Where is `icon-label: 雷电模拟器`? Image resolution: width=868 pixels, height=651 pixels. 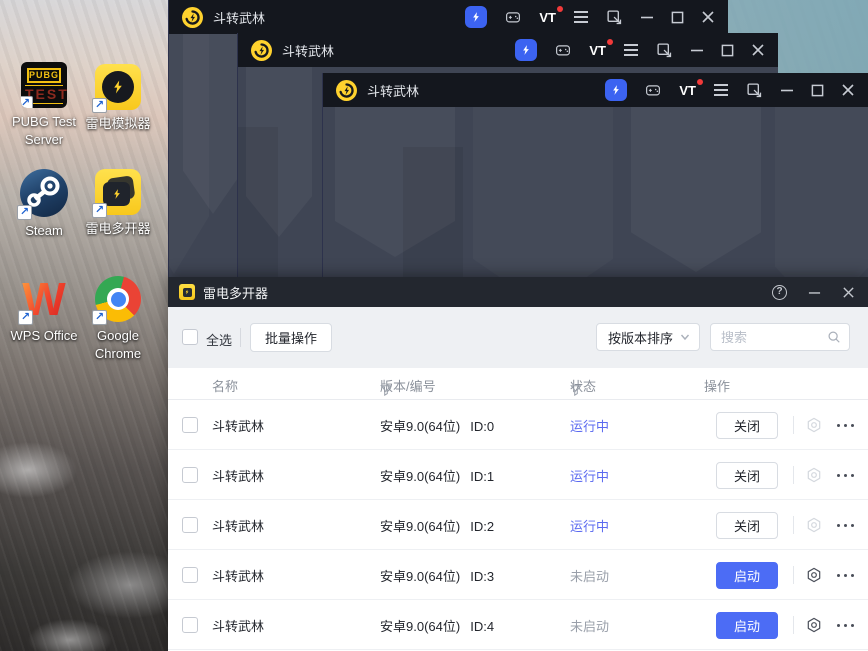 icon-label: 雷电模拟器 is located at coordinates (118, 123).